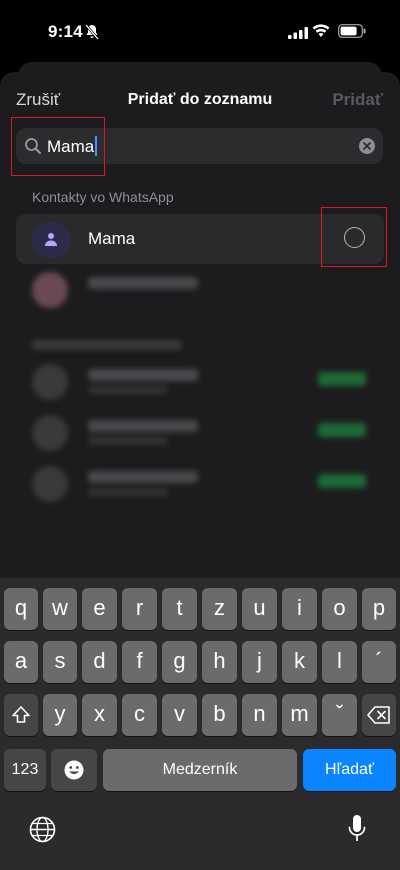 The width and height of the screenshot is (400, 870). I want to click on key-x: x, so click(99, 715).